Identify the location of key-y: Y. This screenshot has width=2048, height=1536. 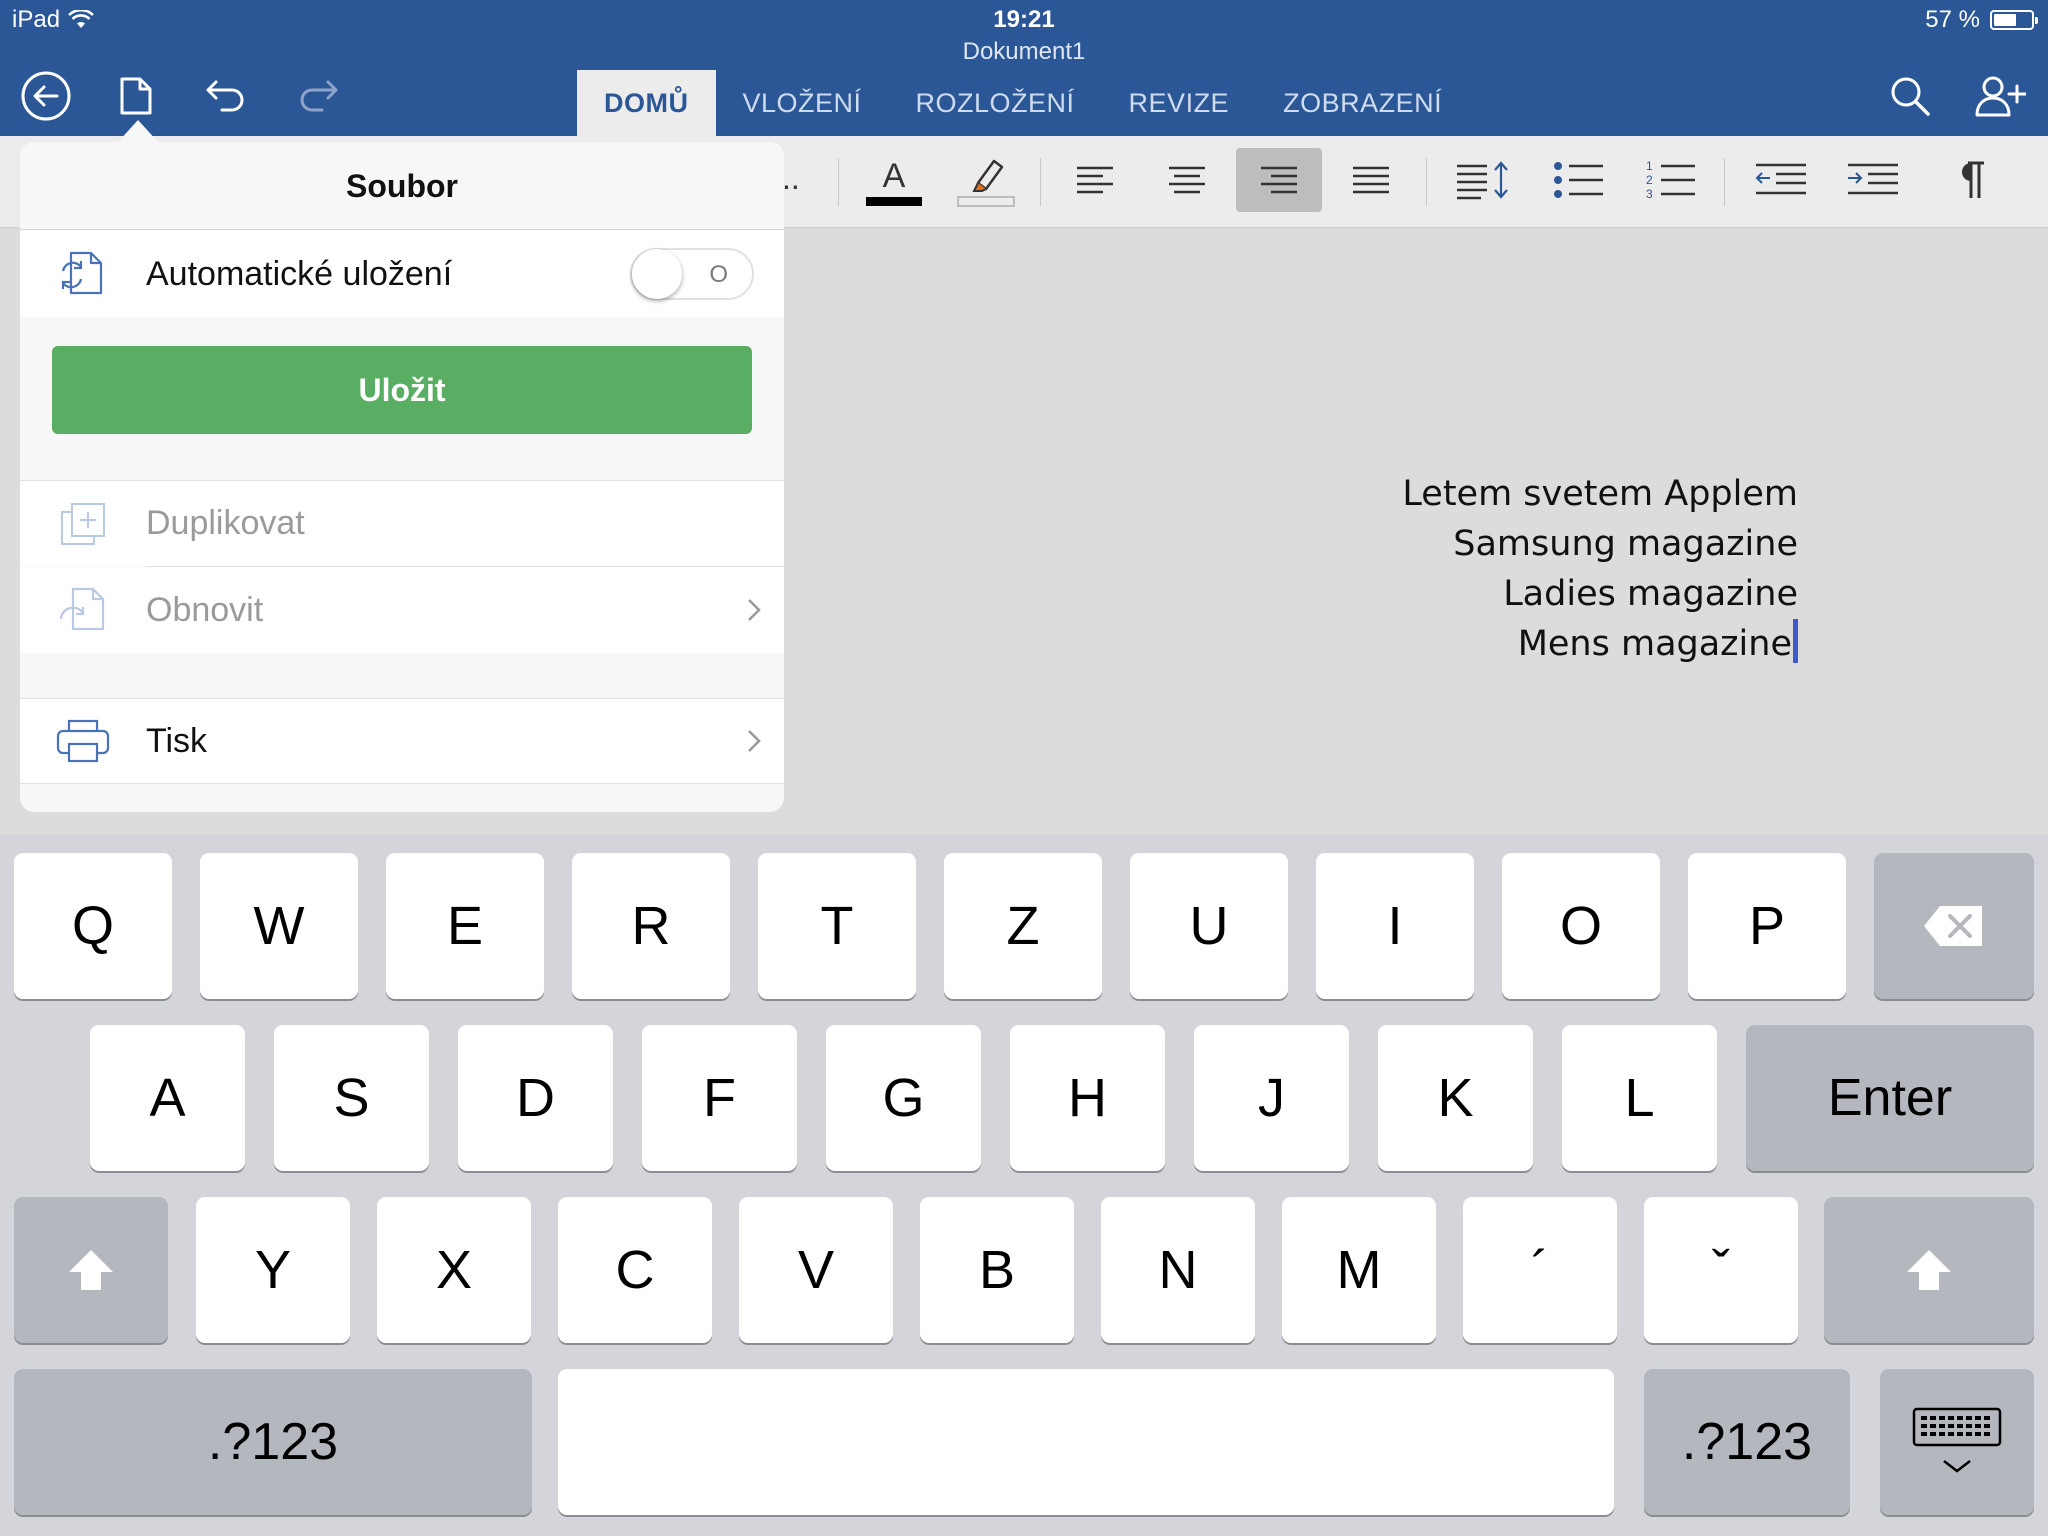
(273, 1270).